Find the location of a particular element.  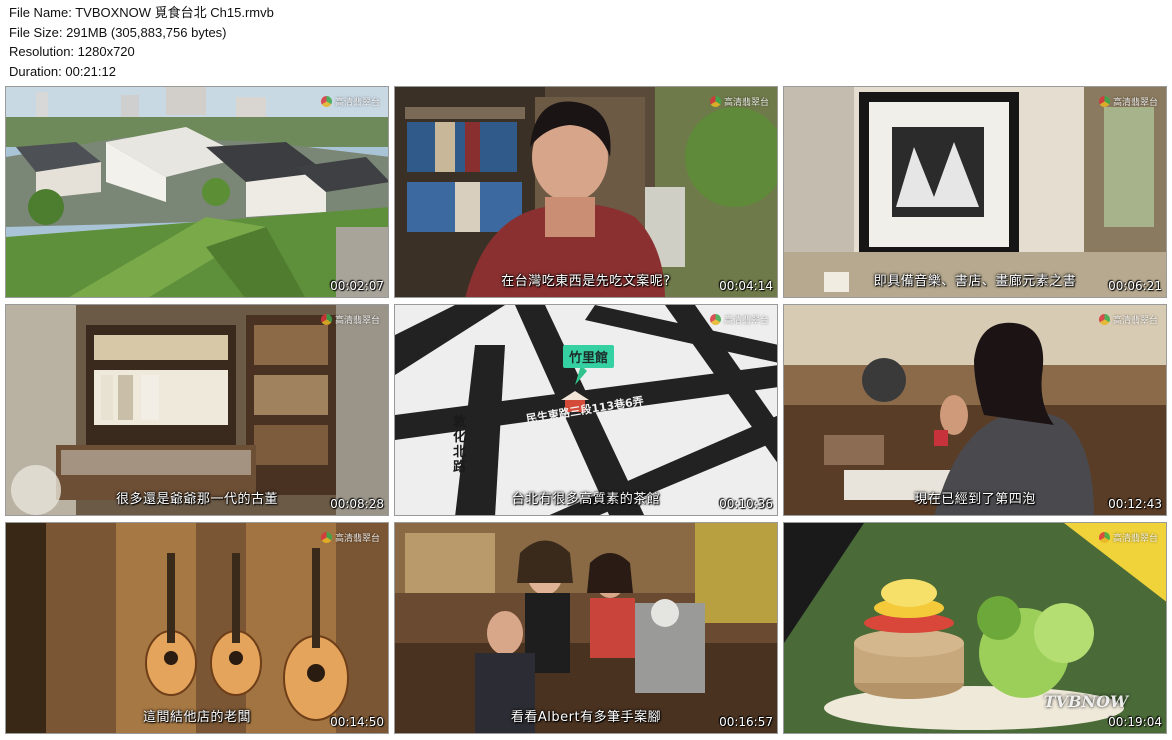

resolution: Resolution: 1280x720 is located at coordinates (72, 51).